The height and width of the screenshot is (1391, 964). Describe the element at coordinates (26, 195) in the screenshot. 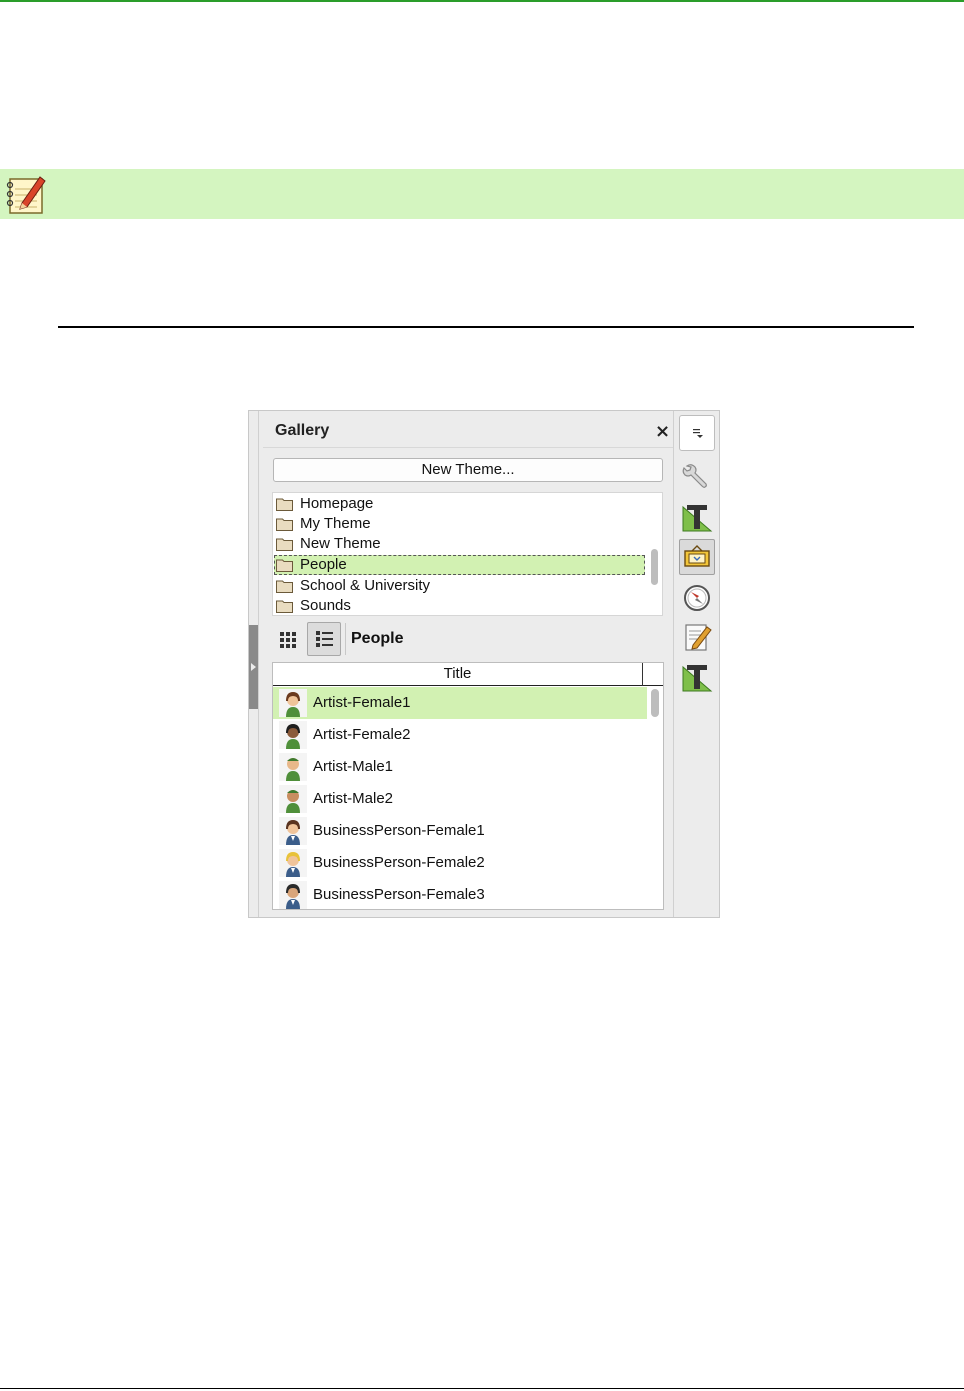

I see `note-pencil-icon` at that location.